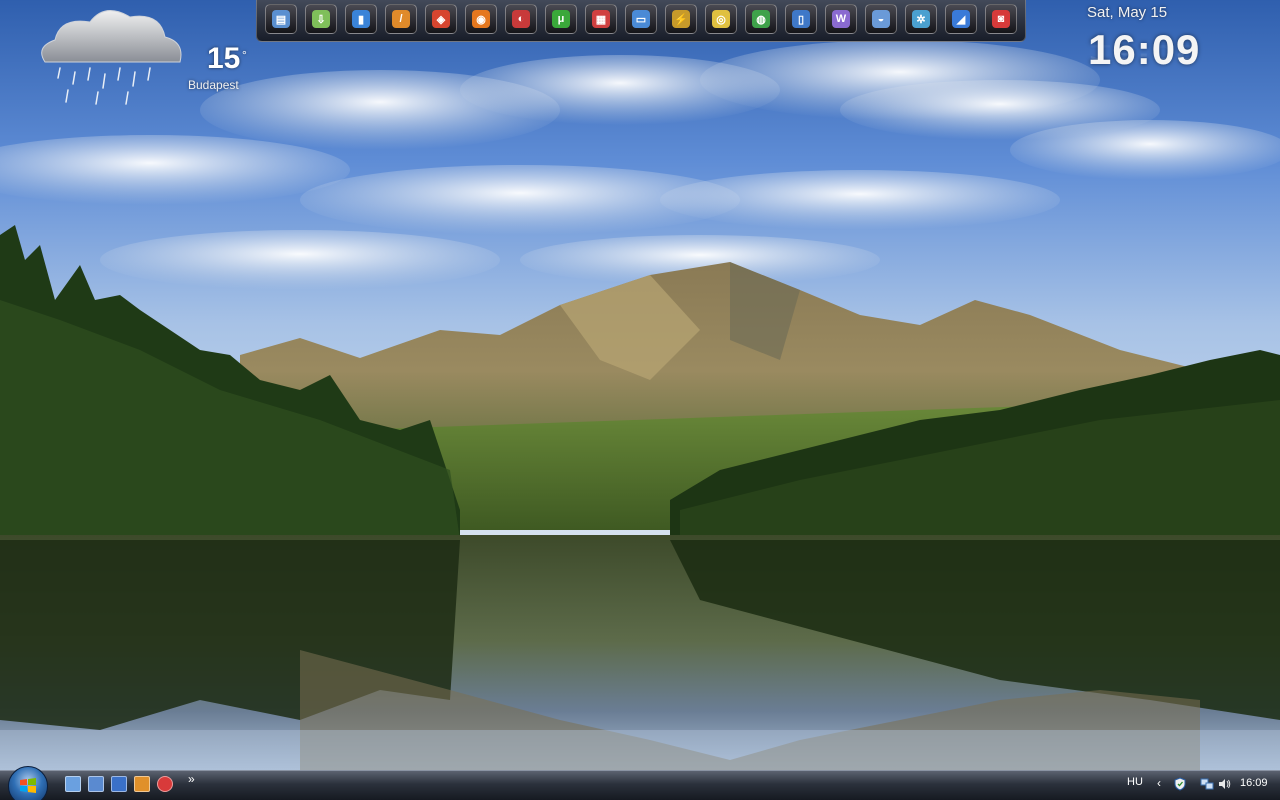  Describe the element at coordinates (73, 784) in the screenshot. I see `show-desktop-icon` at that location.